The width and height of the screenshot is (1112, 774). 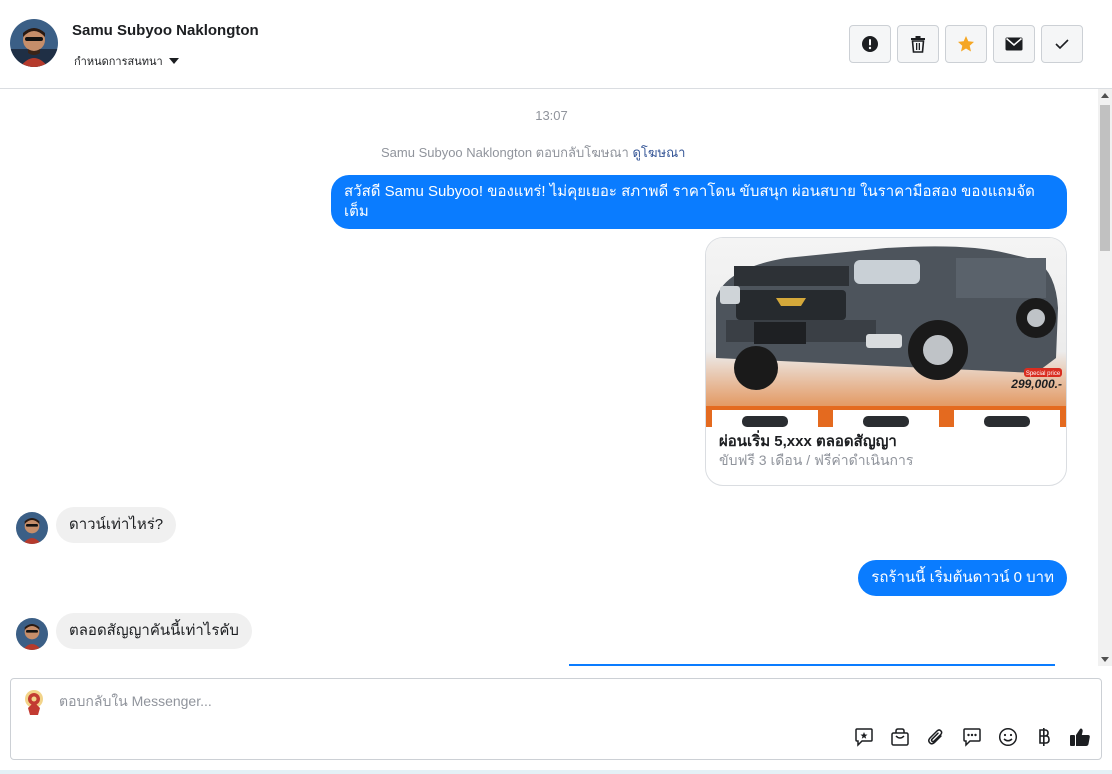 I want to click on alert-icon, so click(x=870, y=44).